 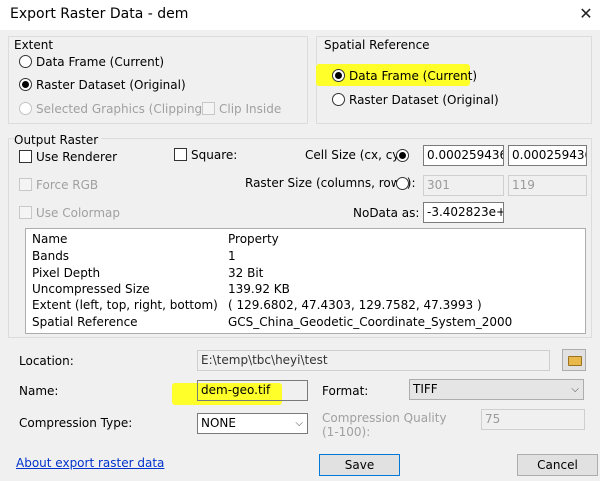 What do you see at coordinates (50, 239) in the screenshot?
I see `property-header-name: Name` at bounding box center [50, 239].